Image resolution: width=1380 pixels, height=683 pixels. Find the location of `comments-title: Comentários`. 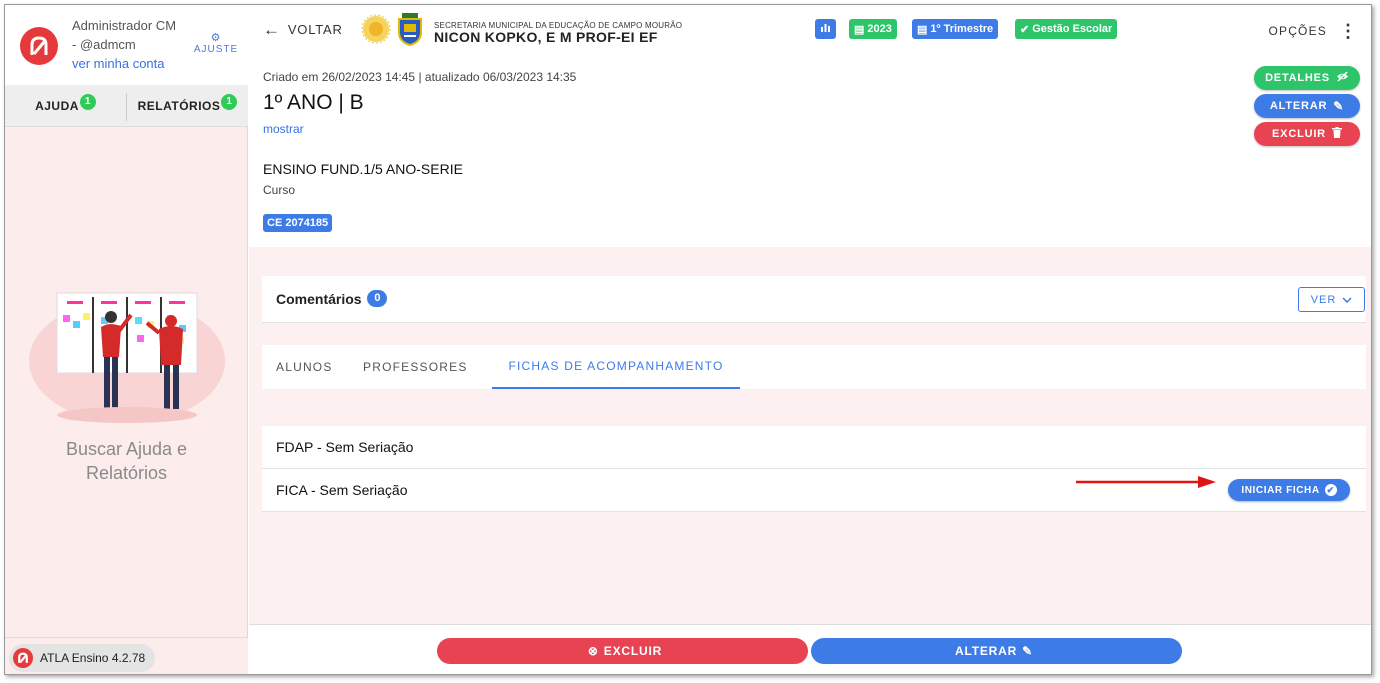

comments-title: Comentários is located at coordinates (319, 299).